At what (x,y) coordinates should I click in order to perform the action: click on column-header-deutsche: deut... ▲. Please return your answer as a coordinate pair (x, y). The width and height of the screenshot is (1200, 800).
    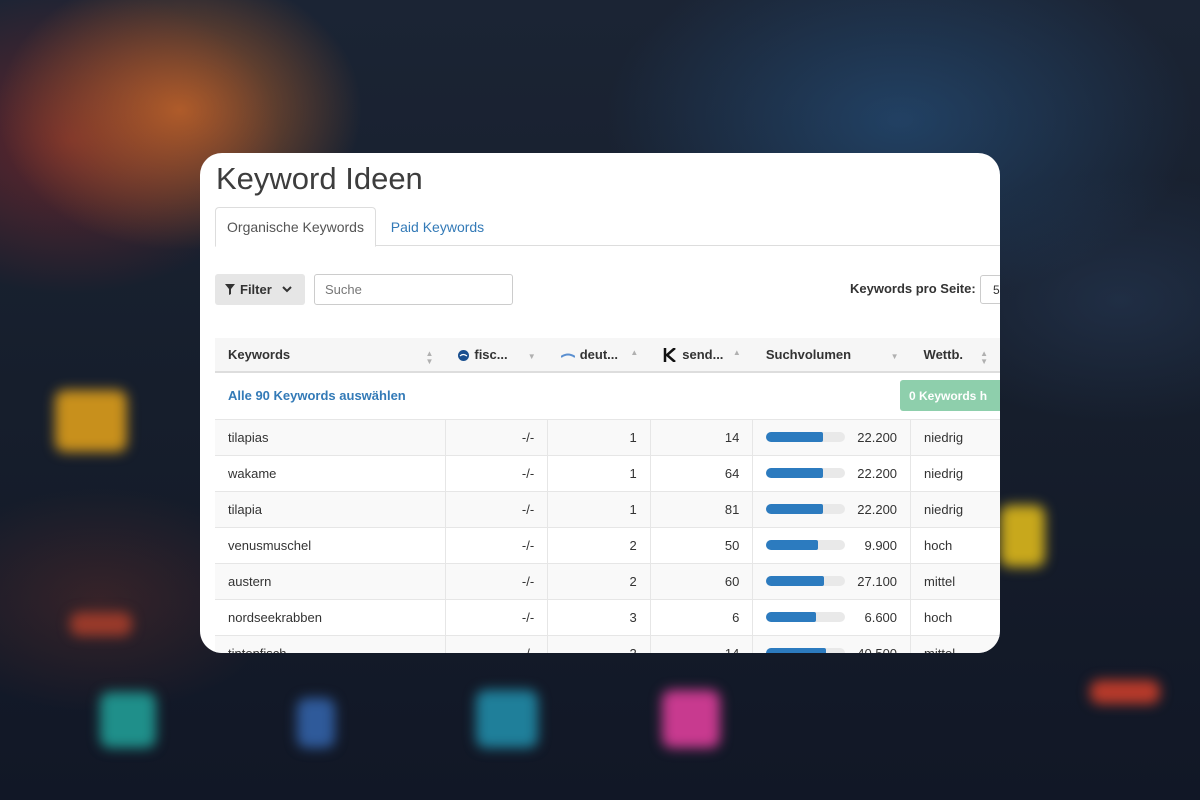
    Looking at the image, I should click on (599, 355).